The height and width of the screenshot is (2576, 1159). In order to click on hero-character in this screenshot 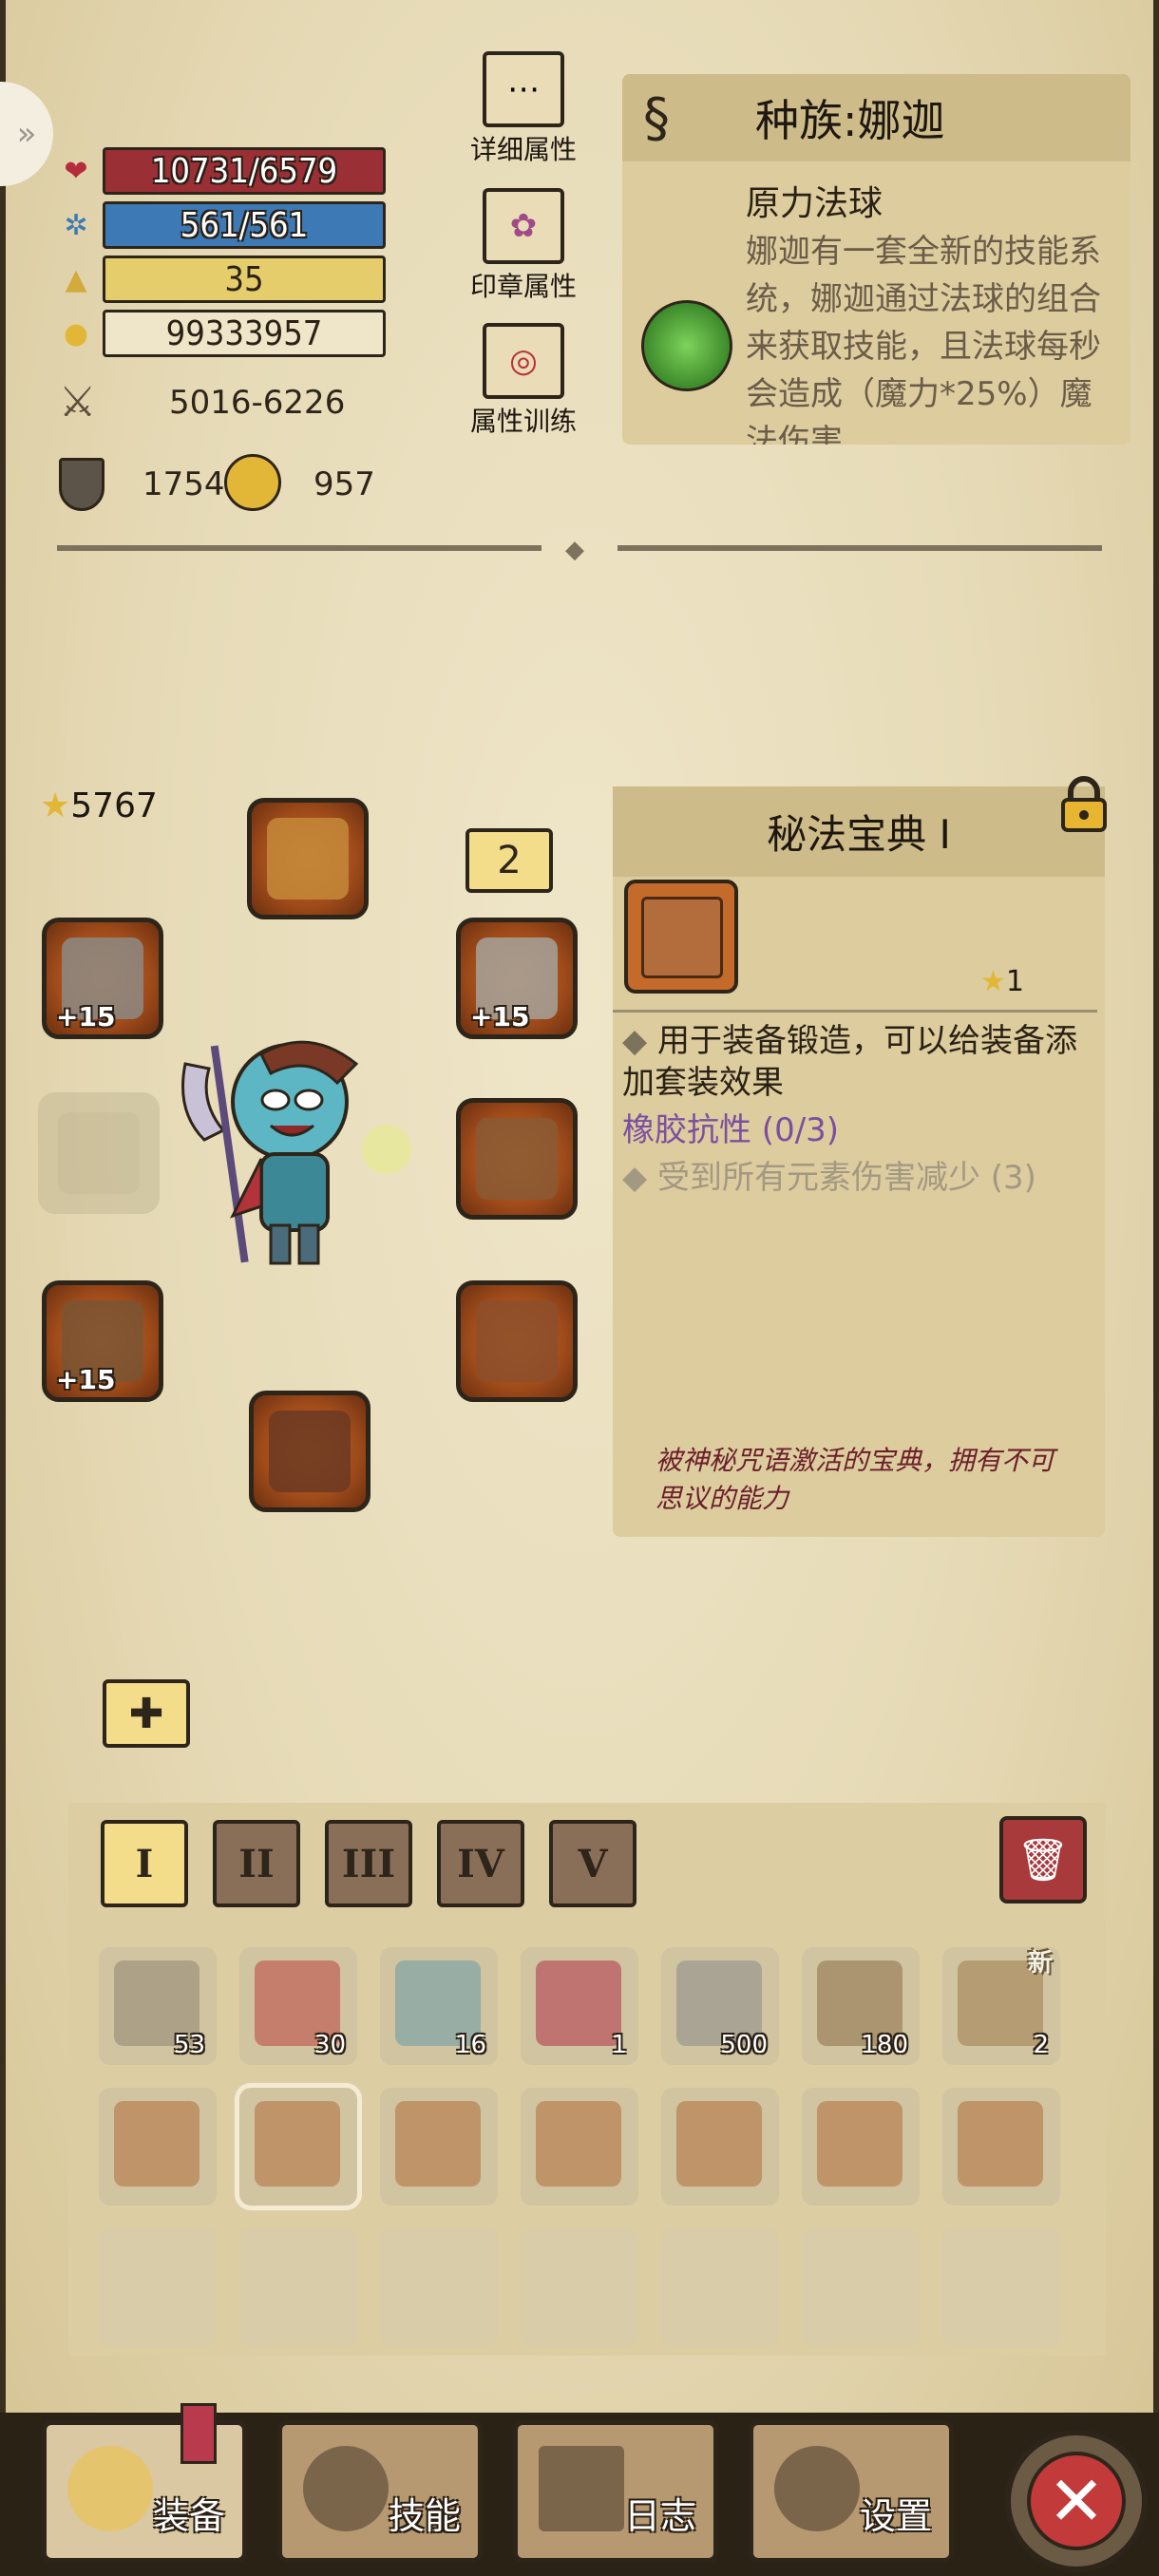, I will do `click(296, 1152)`.